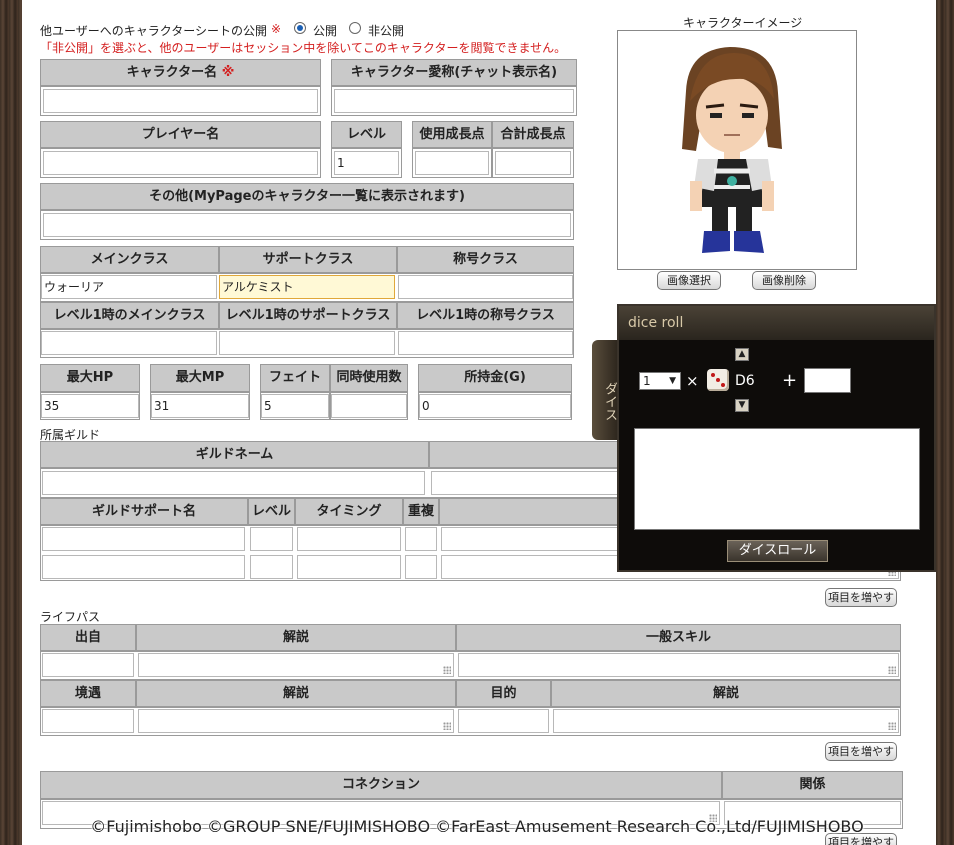 The height and width of the screenshot is (845, 954). Describe the element at coordinates (308, 315) in the screenshot. I see `header-lv1-support: レベル1時のサポートクラス` at that location.